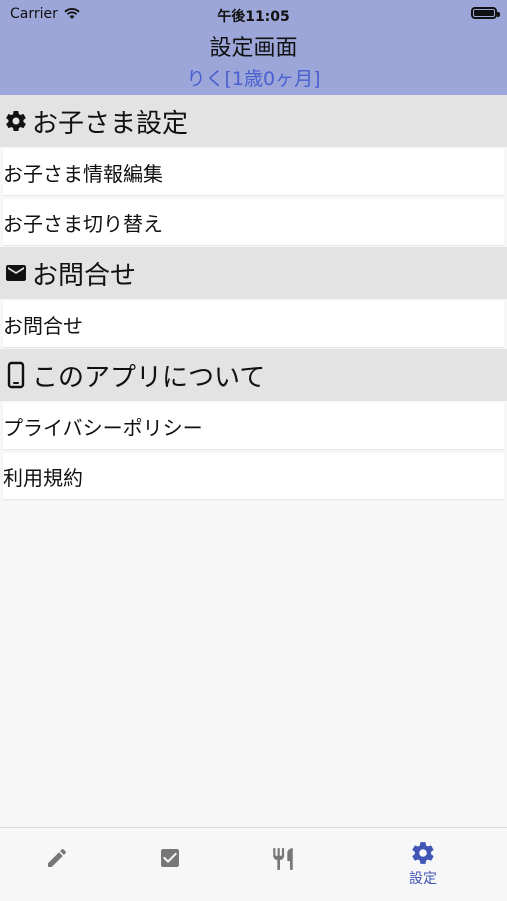  I want to click on tab-meals, so click(283, 864).